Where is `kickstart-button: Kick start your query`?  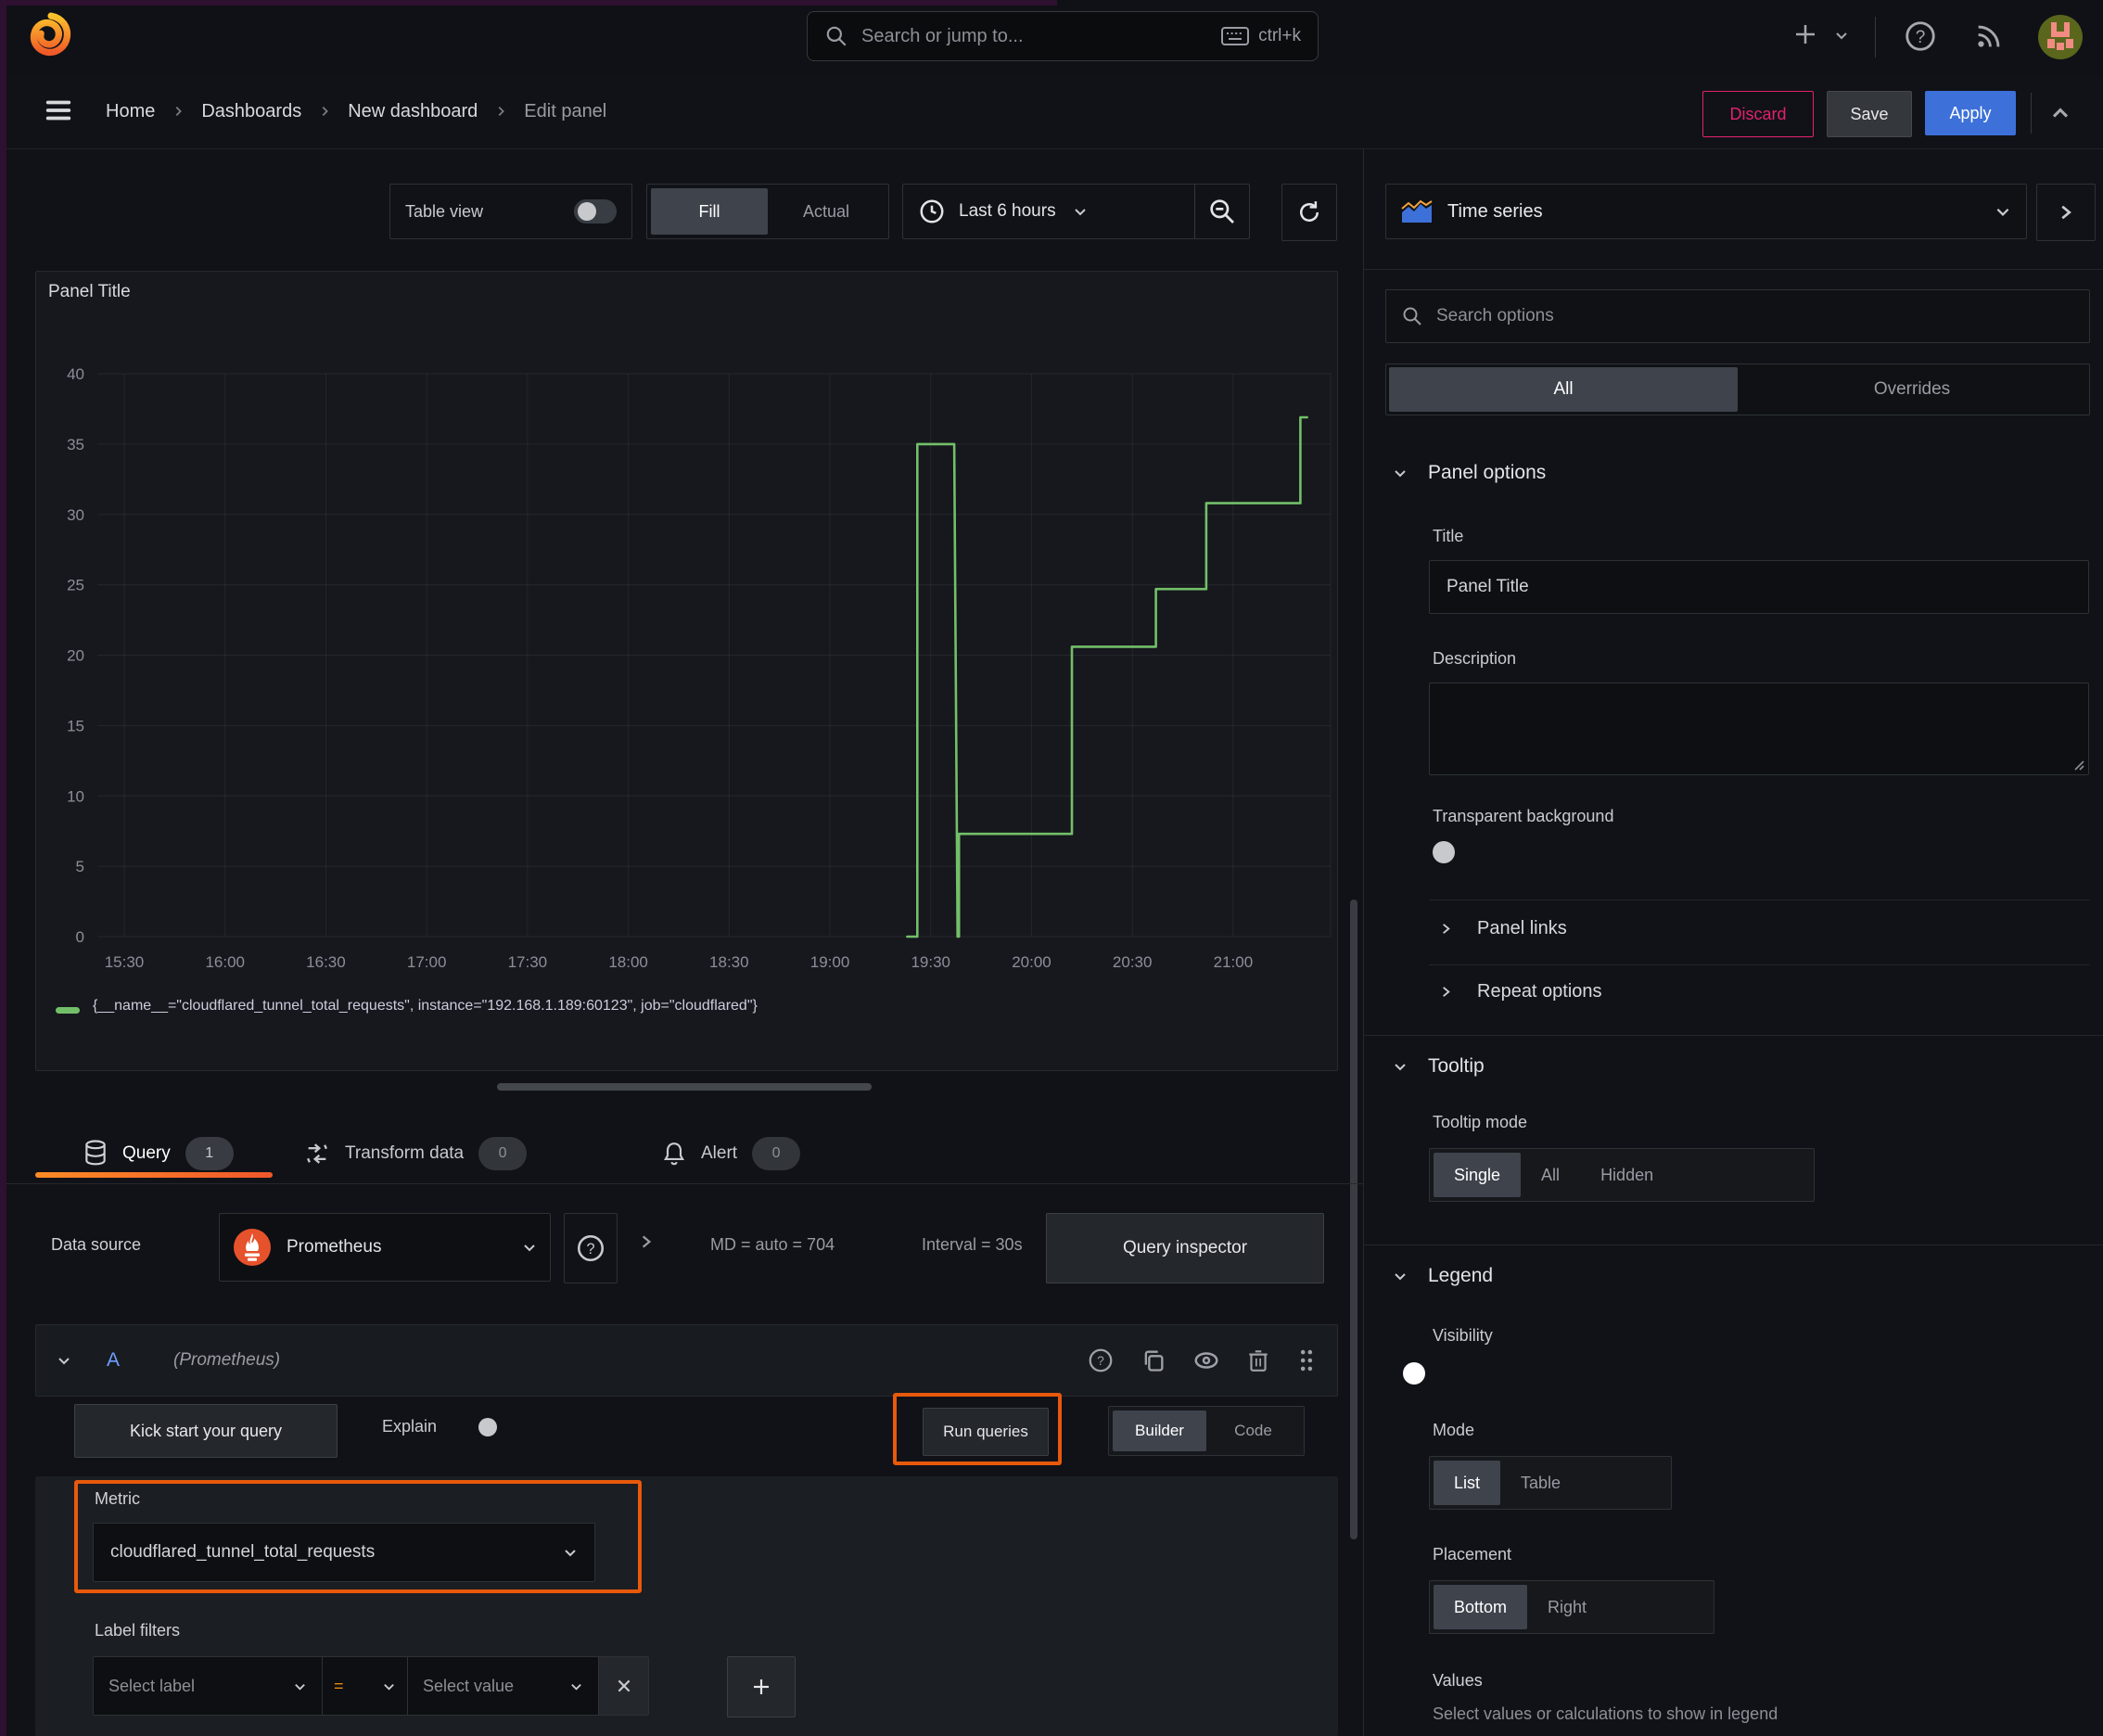 kickstart-button: Kick start your query is located at coordinates (206, 1431).